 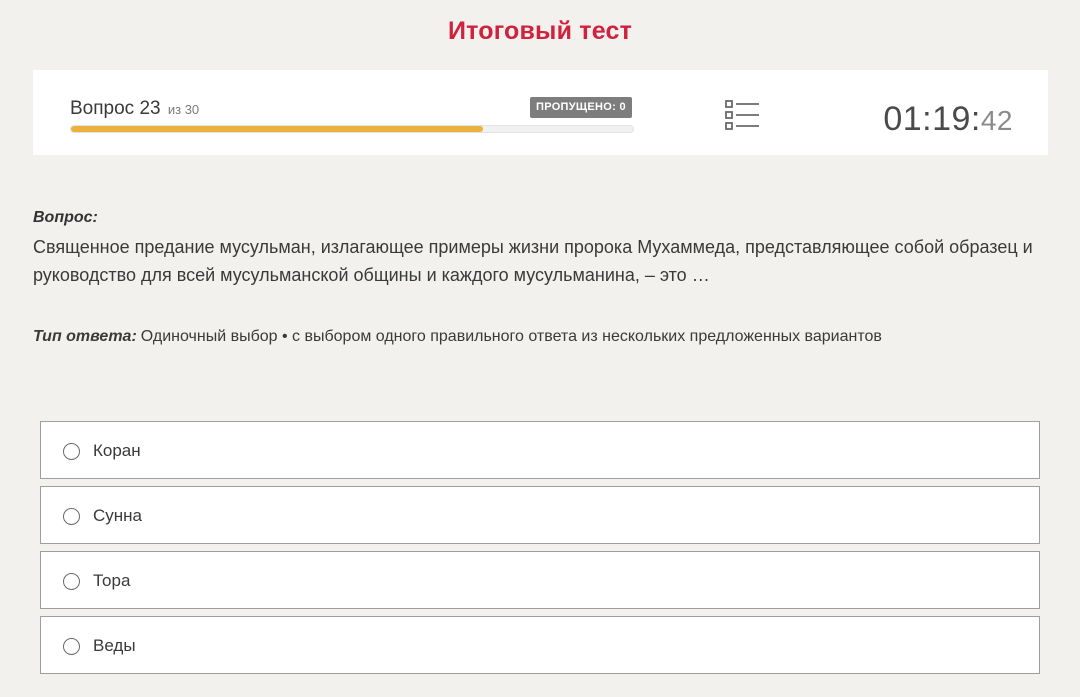 I want to click on question-label: Вопрос:, so click(x=65, y=217).